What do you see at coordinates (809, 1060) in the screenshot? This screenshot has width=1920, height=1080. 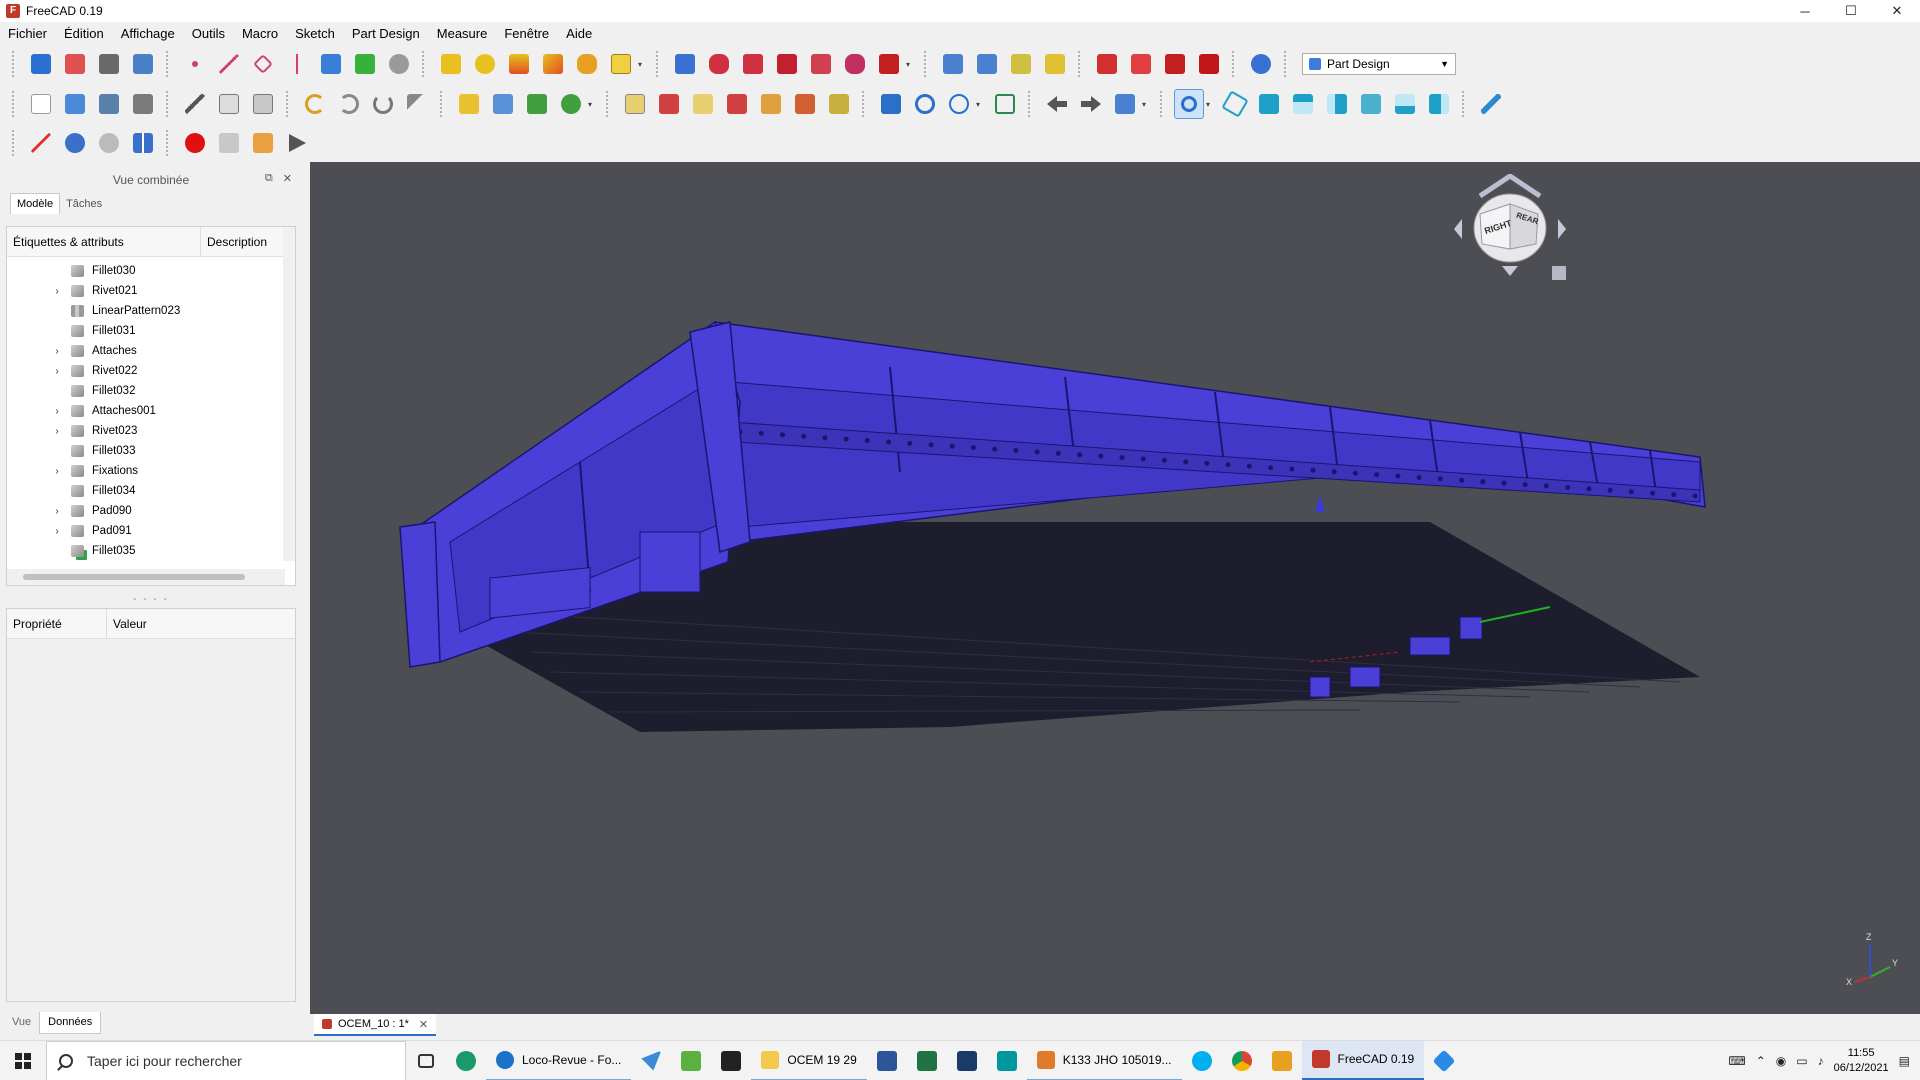 I see `taskbar-app-explorer: OCEM 19 29` at bounding box center [809, 1060].